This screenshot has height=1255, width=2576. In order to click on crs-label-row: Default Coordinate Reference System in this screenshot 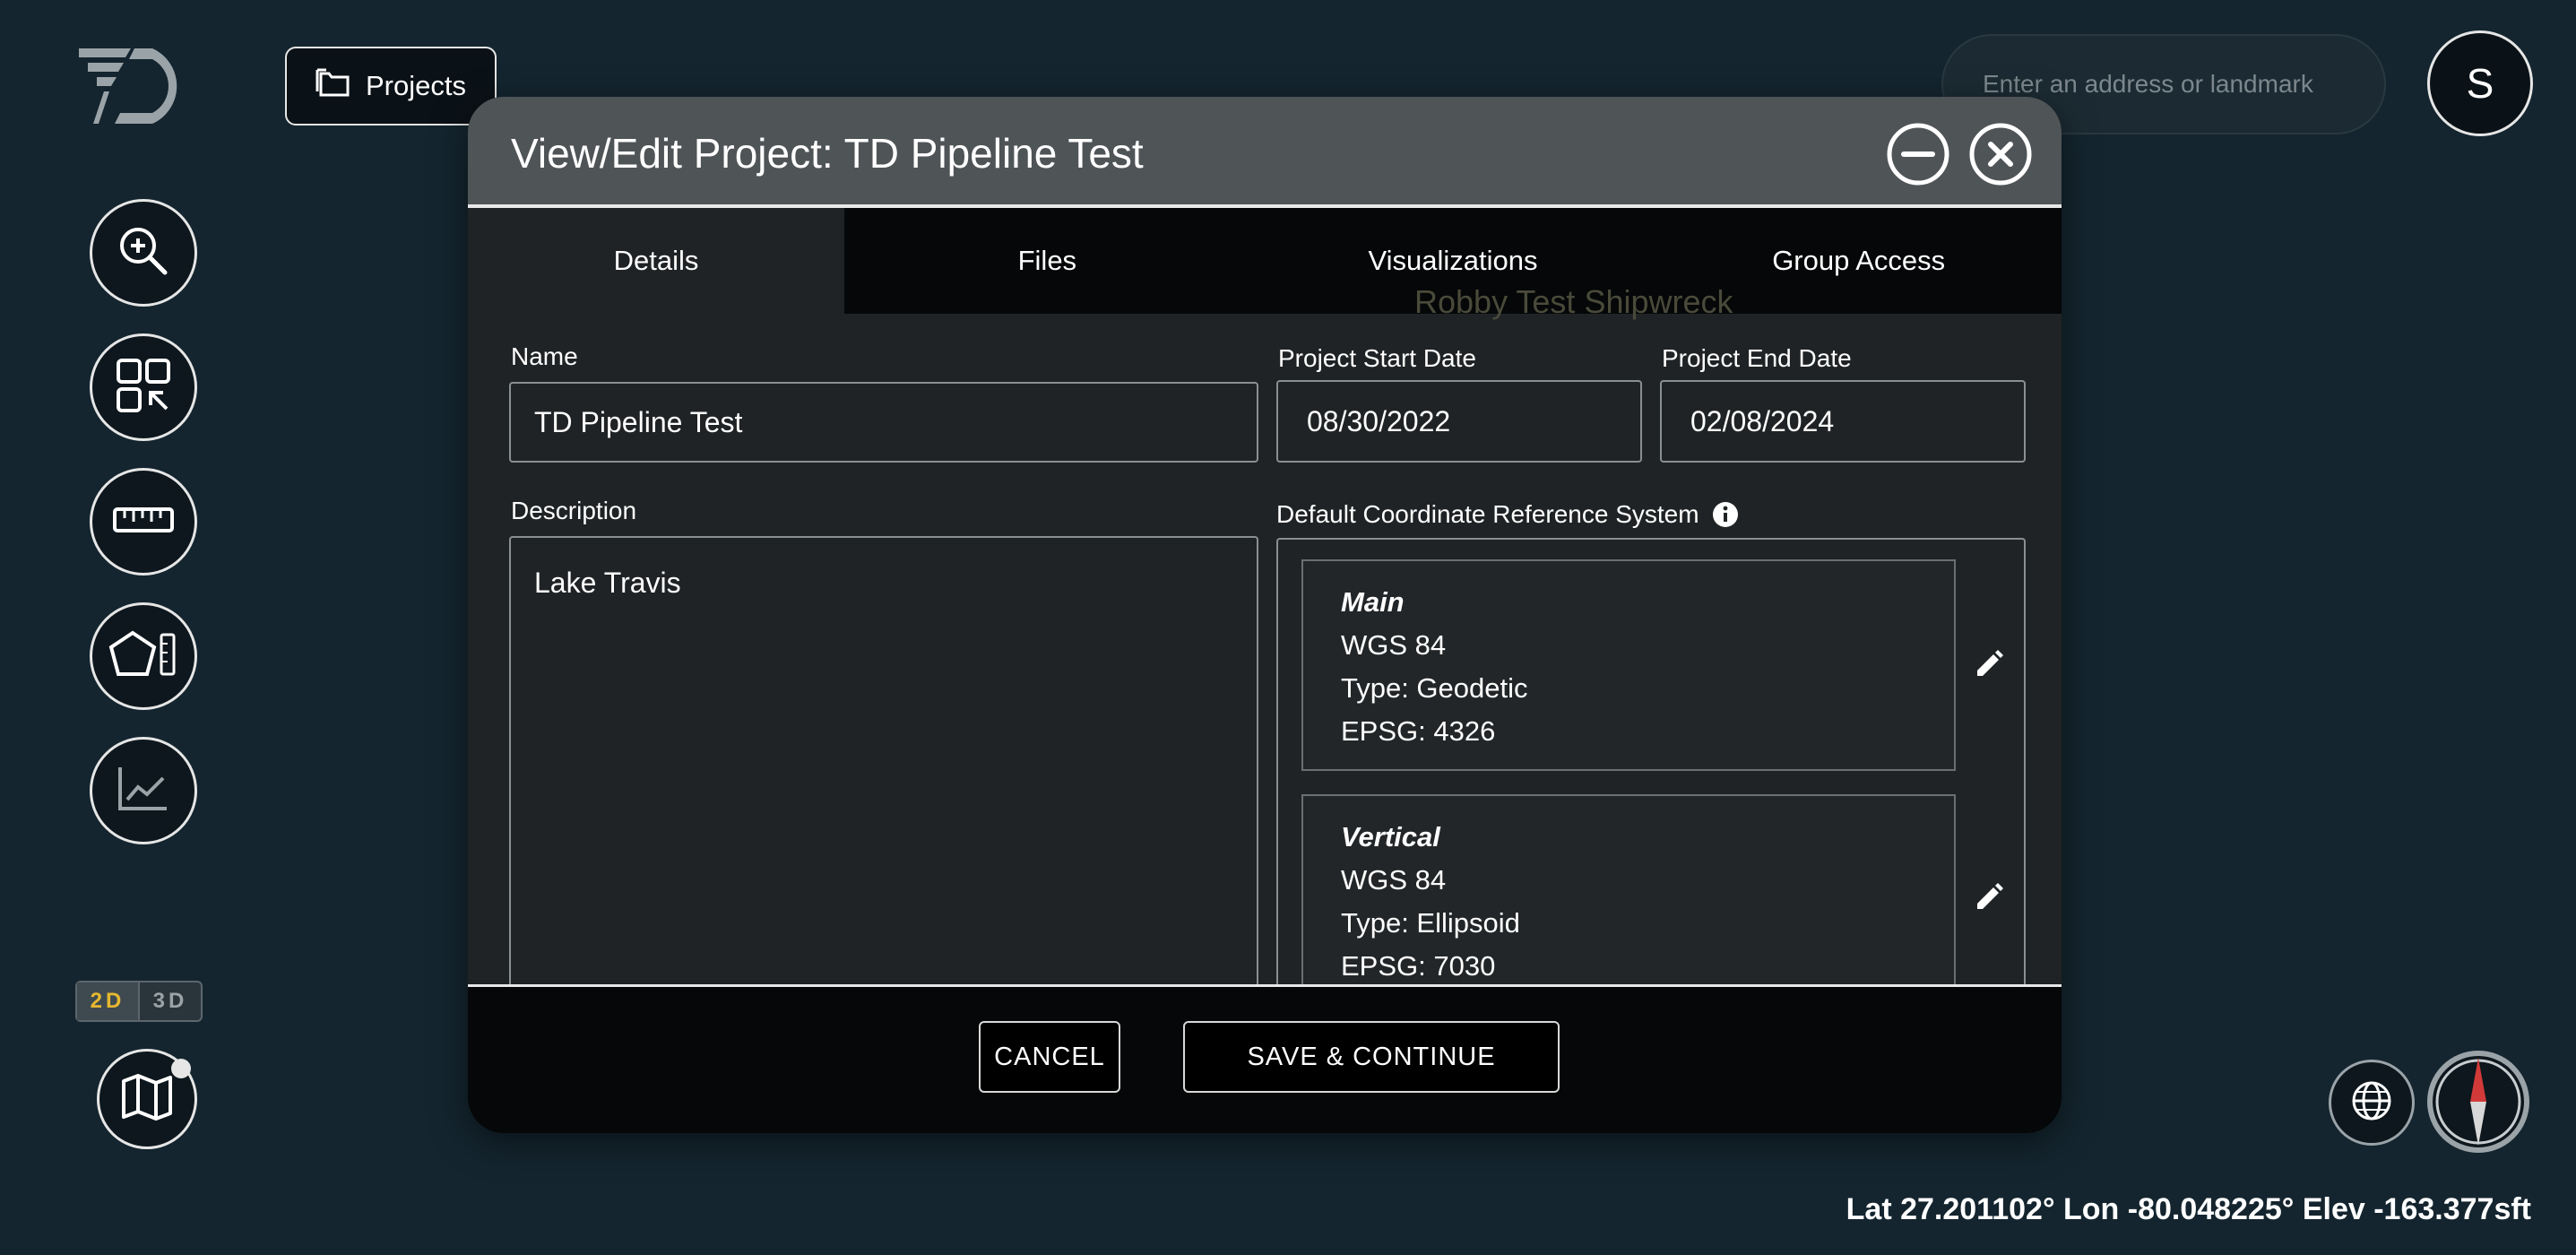, I will do `click(1507, 514)`.